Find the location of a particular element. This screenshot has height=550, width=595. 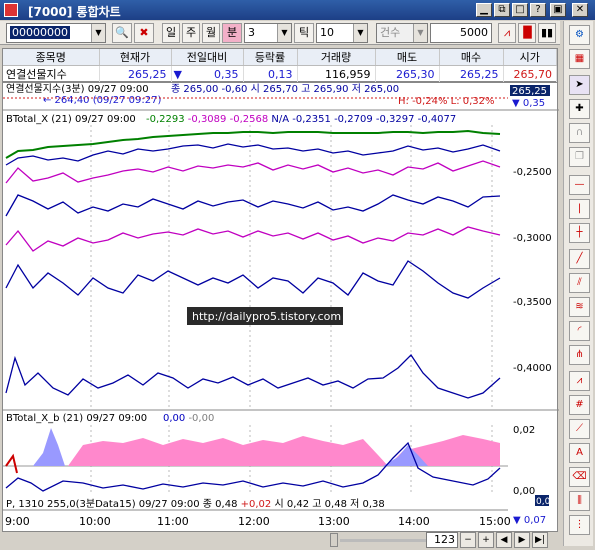

prev-button: ◀ is located at coordinates (504, 540).